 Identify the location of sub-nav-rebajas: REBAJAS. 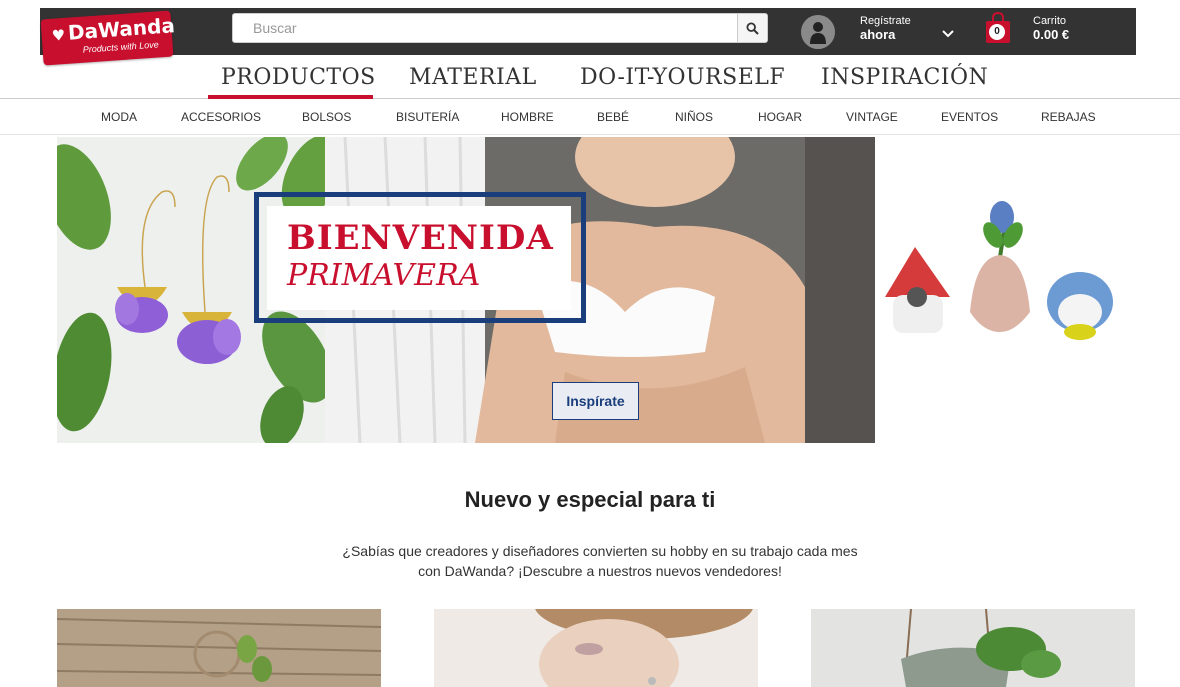
(1068, 117).